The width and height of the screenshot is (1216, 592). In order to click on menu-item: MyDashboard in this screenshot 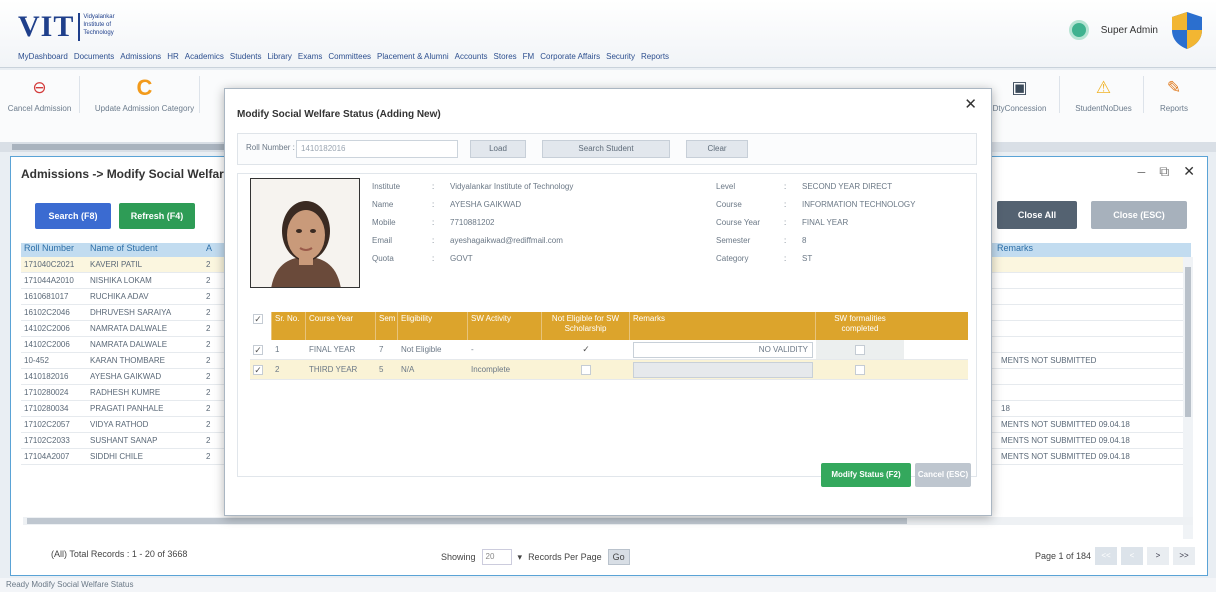, I will do `click(46, 56)`.